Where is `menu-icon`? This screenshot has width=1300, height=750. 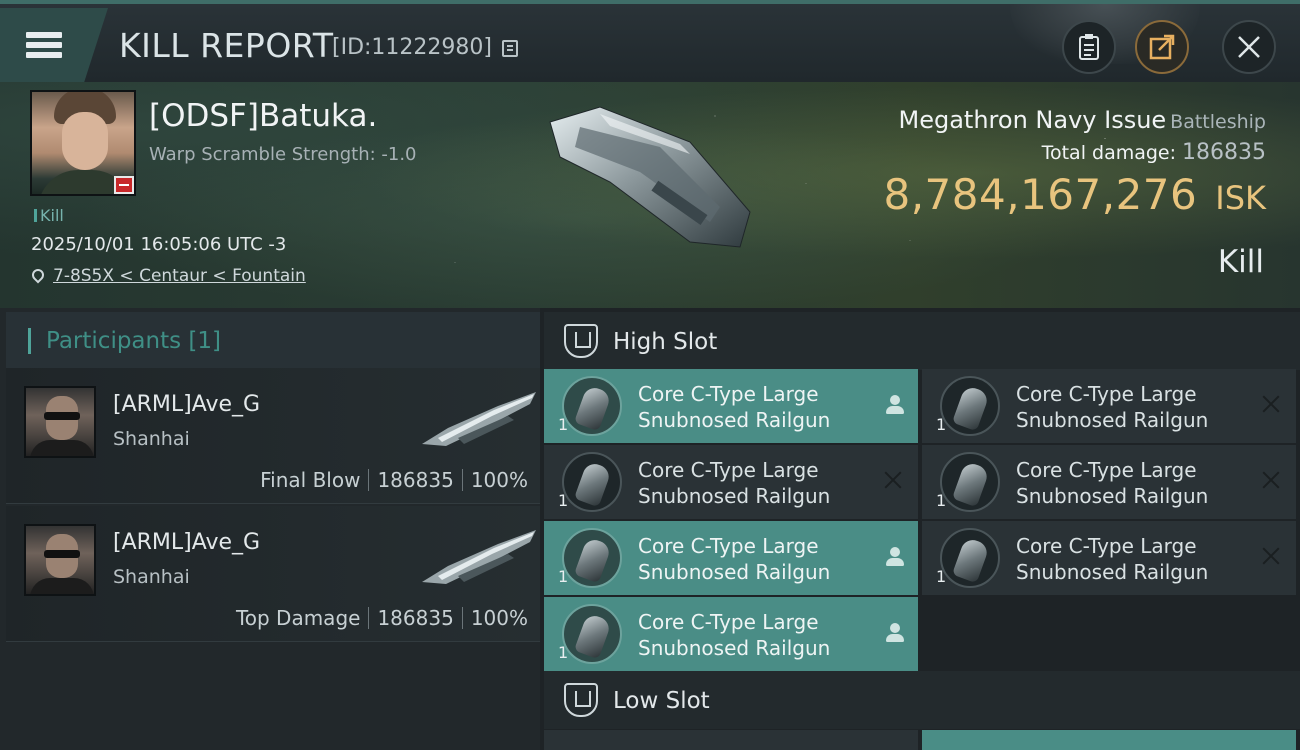 menu-icon is located at coordinates (44, 45).